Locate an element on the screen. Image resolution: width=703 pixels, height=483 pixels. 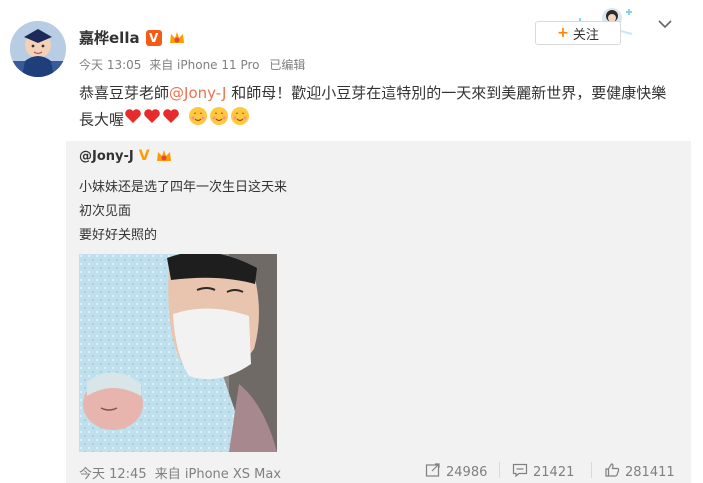
like-action-button: 281411 is located at coordinates (639, 472).